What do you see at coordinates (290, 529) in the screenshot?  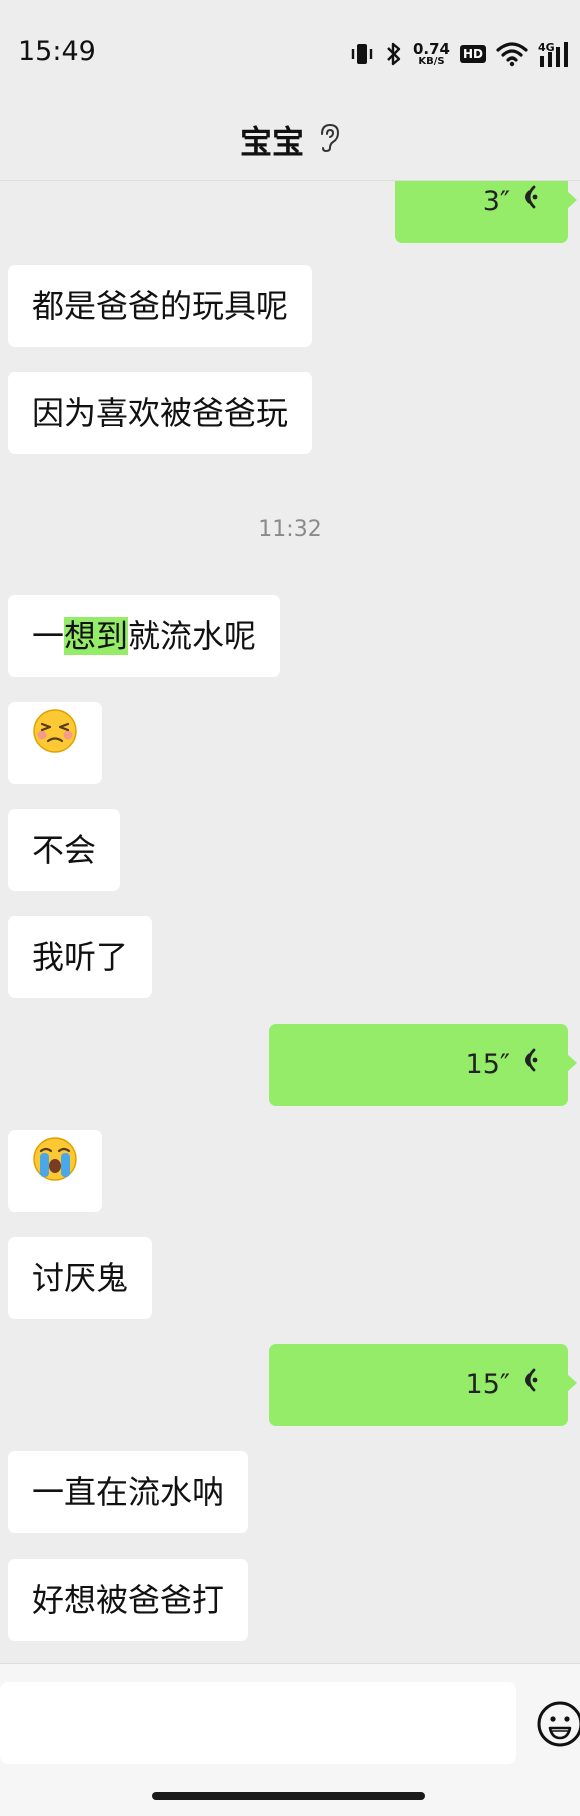 I see `message-timestamp: 11:32` at bounding box center [290, 529].